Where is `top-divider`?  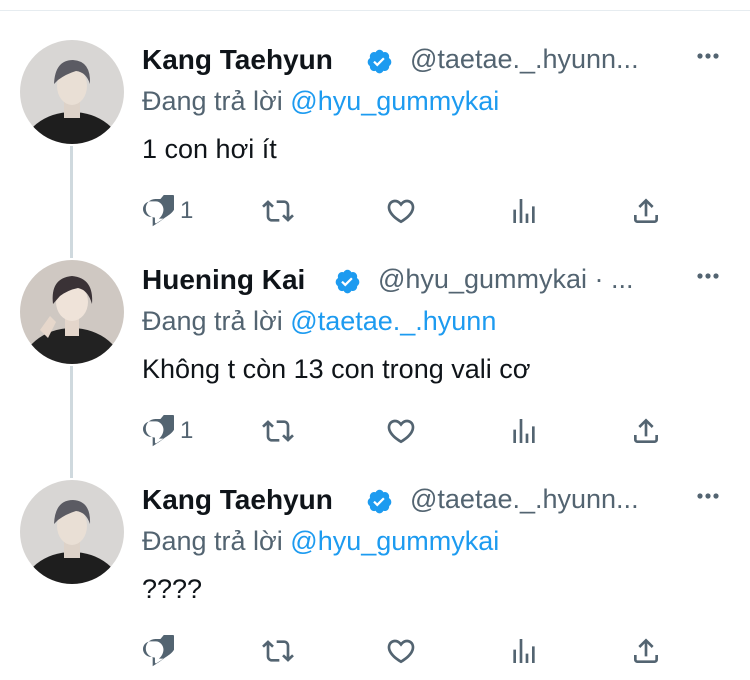 top-divider is located at coordinates (375, 10).